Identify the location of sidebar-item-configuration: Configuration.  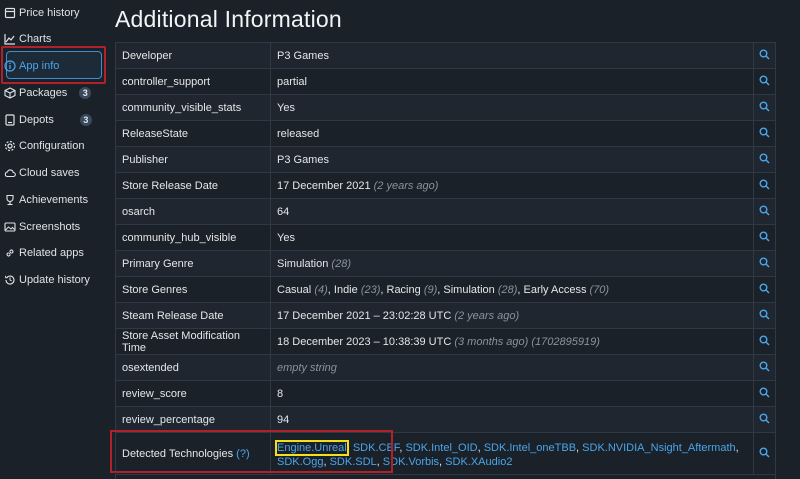
(44, 146).